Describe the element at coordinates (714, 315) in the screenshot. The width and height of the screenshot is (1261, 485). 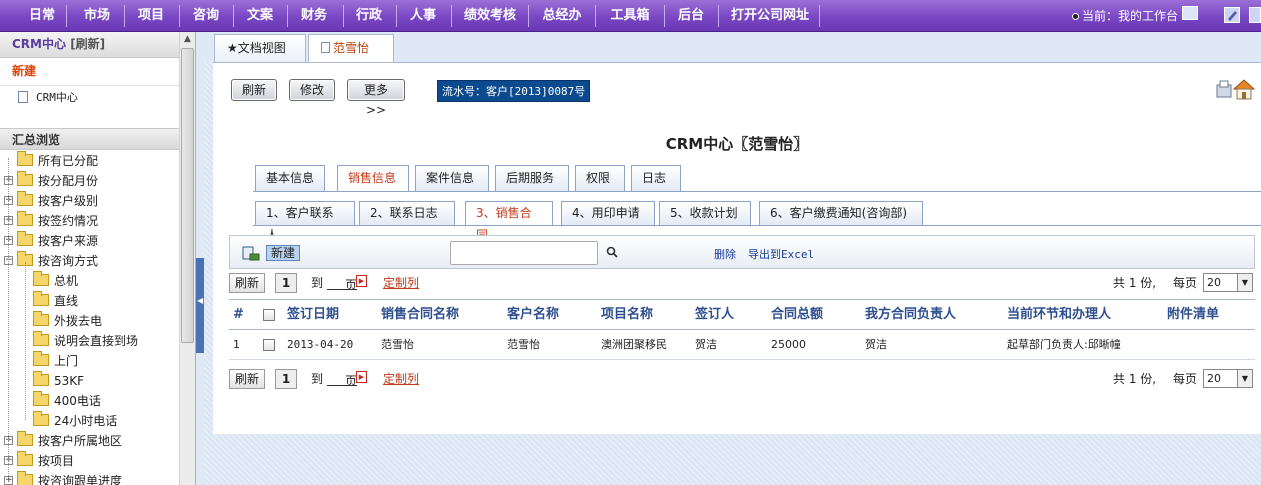
I see `col-signer: 签订人` at that location.